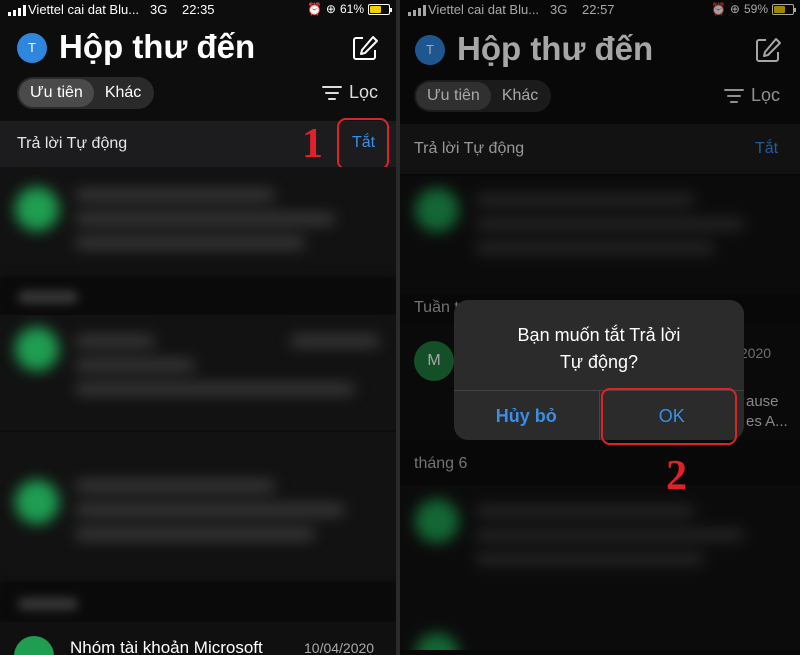  Describe the element at coordinates (330, 9) in the screenshot. I see `rotation-lock-icon: ⊕` at that location.